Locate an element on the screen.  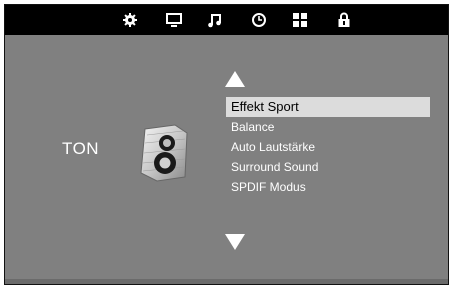
menu-item-auto-lautstaerke: Auto Lautstärke is located at coordinates (328, 147).